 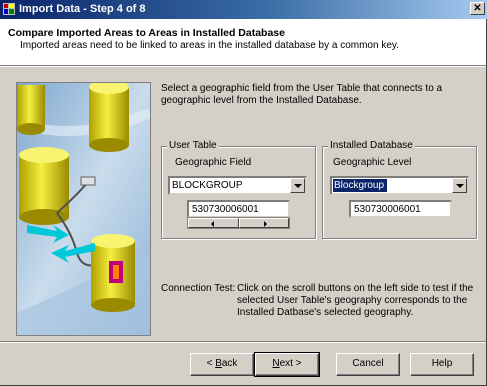 What do you see at coordinates (211, 363) in the screenshot?
I see `back-button-prefix: <` at bounding box center [211, 363].